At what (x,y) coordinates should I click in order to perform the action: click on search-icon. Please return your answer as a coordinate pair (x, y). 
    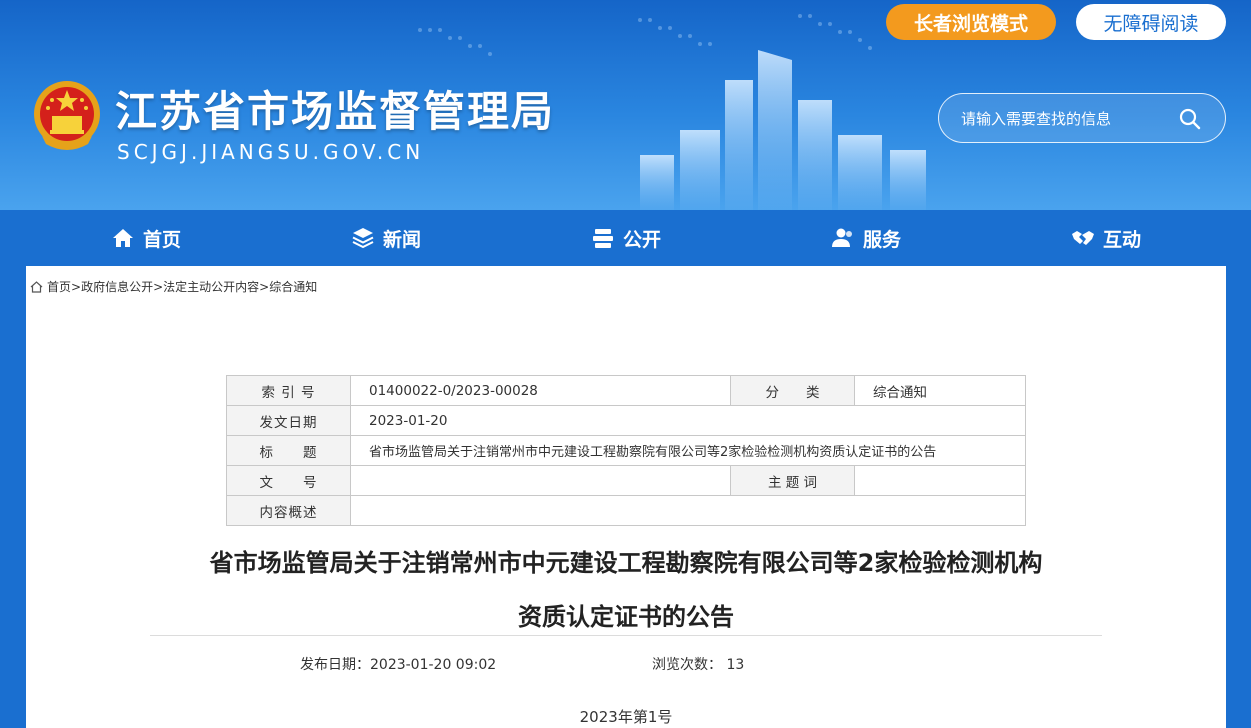
    Looking at the image, I should click on (1190, 119).